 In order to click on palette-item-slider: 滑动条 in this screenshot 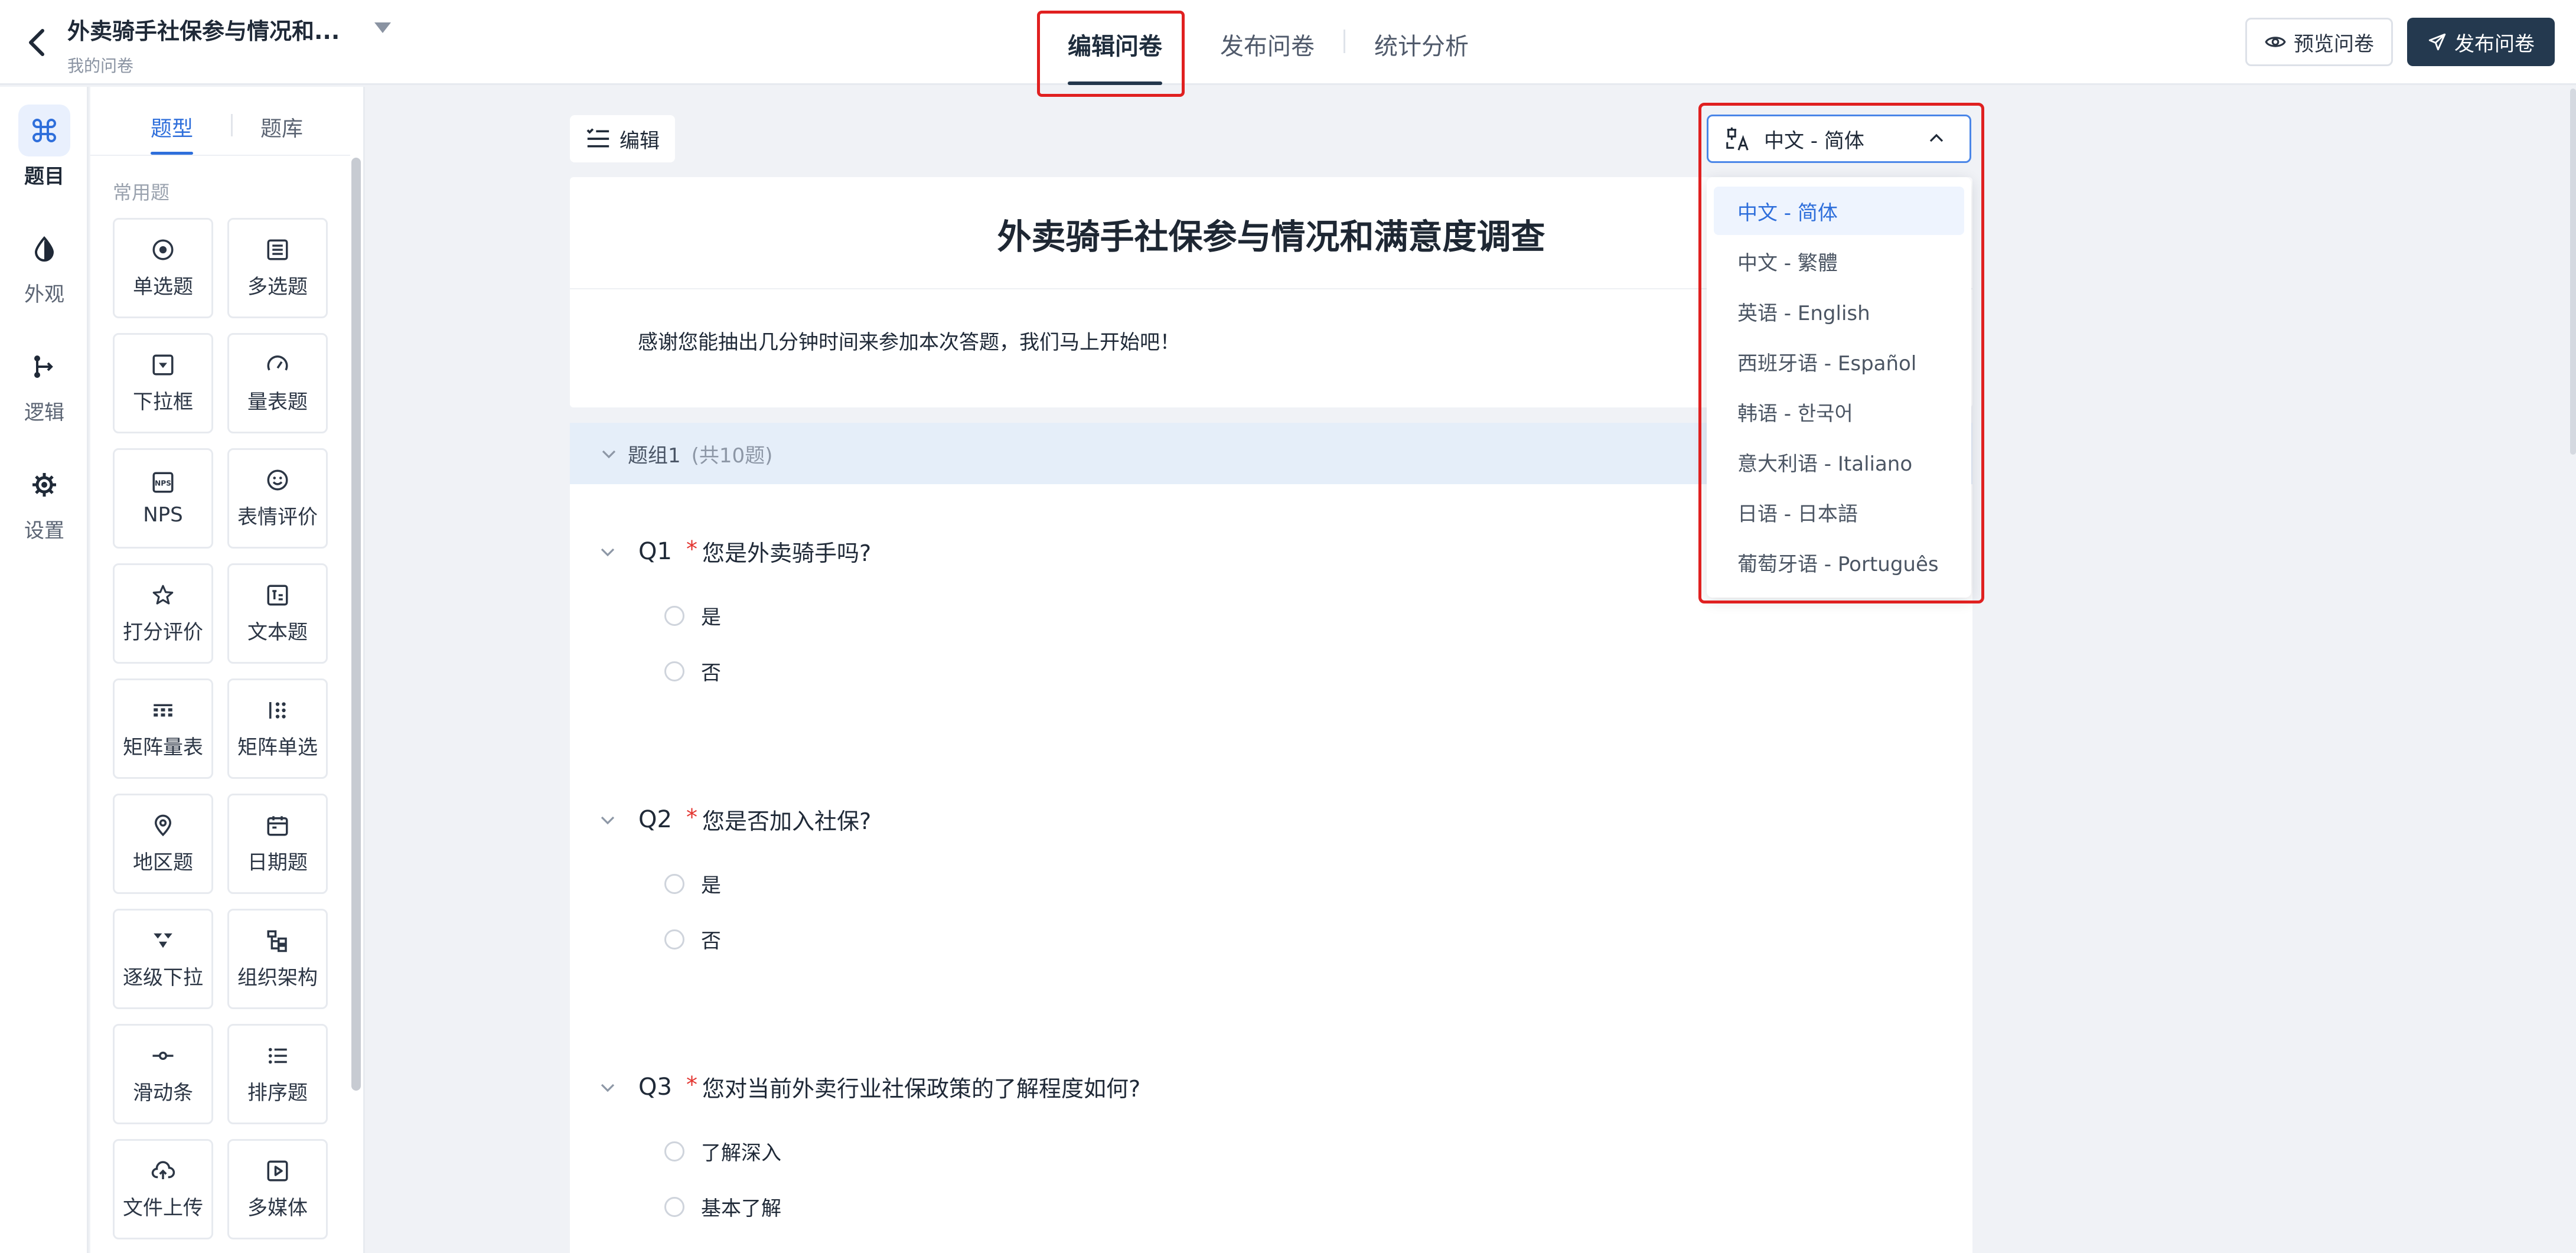, I will do `click(163, 1074)`.